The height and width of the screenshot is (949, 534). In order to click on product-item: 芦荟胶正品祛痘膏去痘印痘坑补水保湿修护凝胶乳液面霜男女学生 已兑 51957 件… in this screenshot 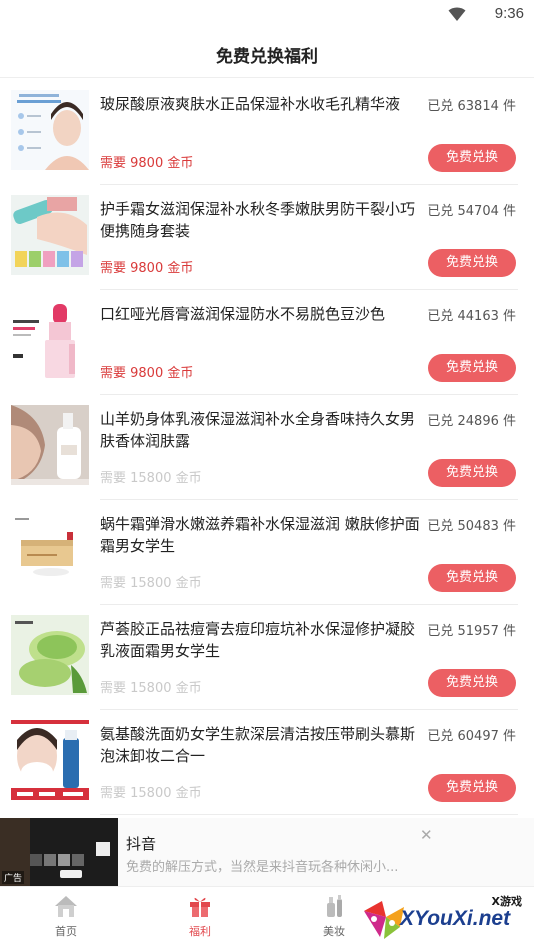, I will do `click(267, 657)`.